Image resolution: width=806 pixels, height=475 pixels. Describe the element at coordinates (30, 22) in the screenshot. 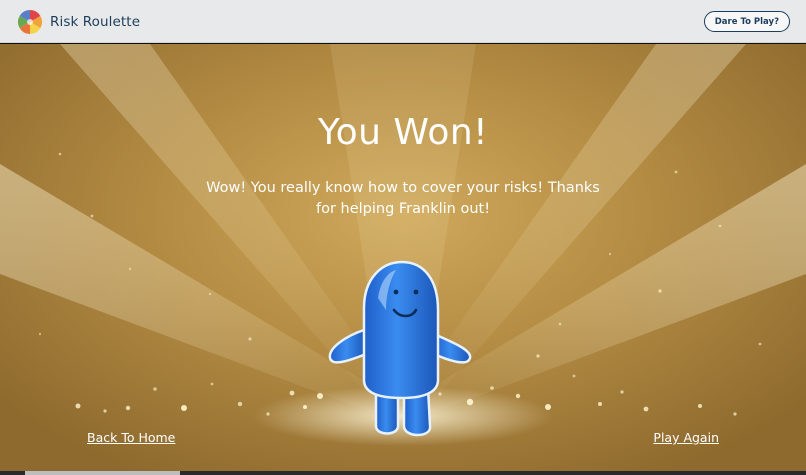

I see `color-wheel-icon` at that location.